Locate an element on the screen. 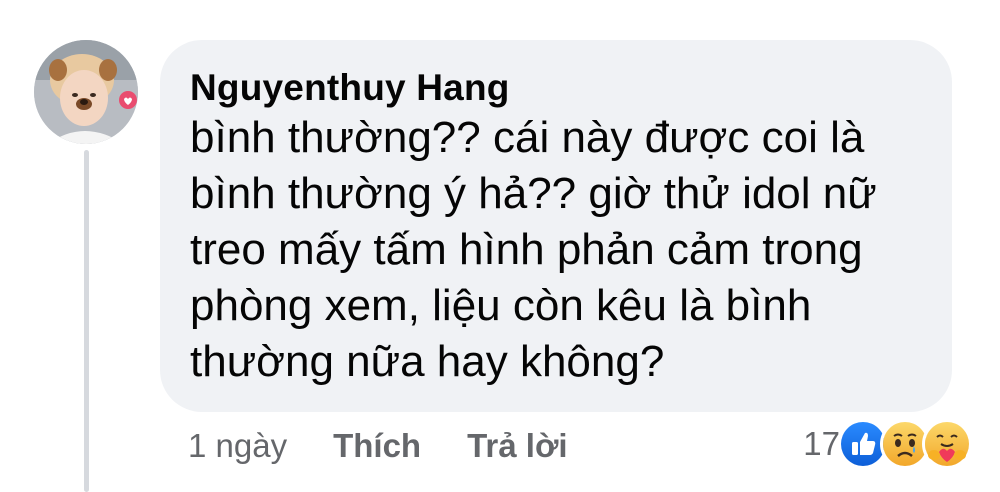  like-button: Thích is located at coordinates (377, 446).